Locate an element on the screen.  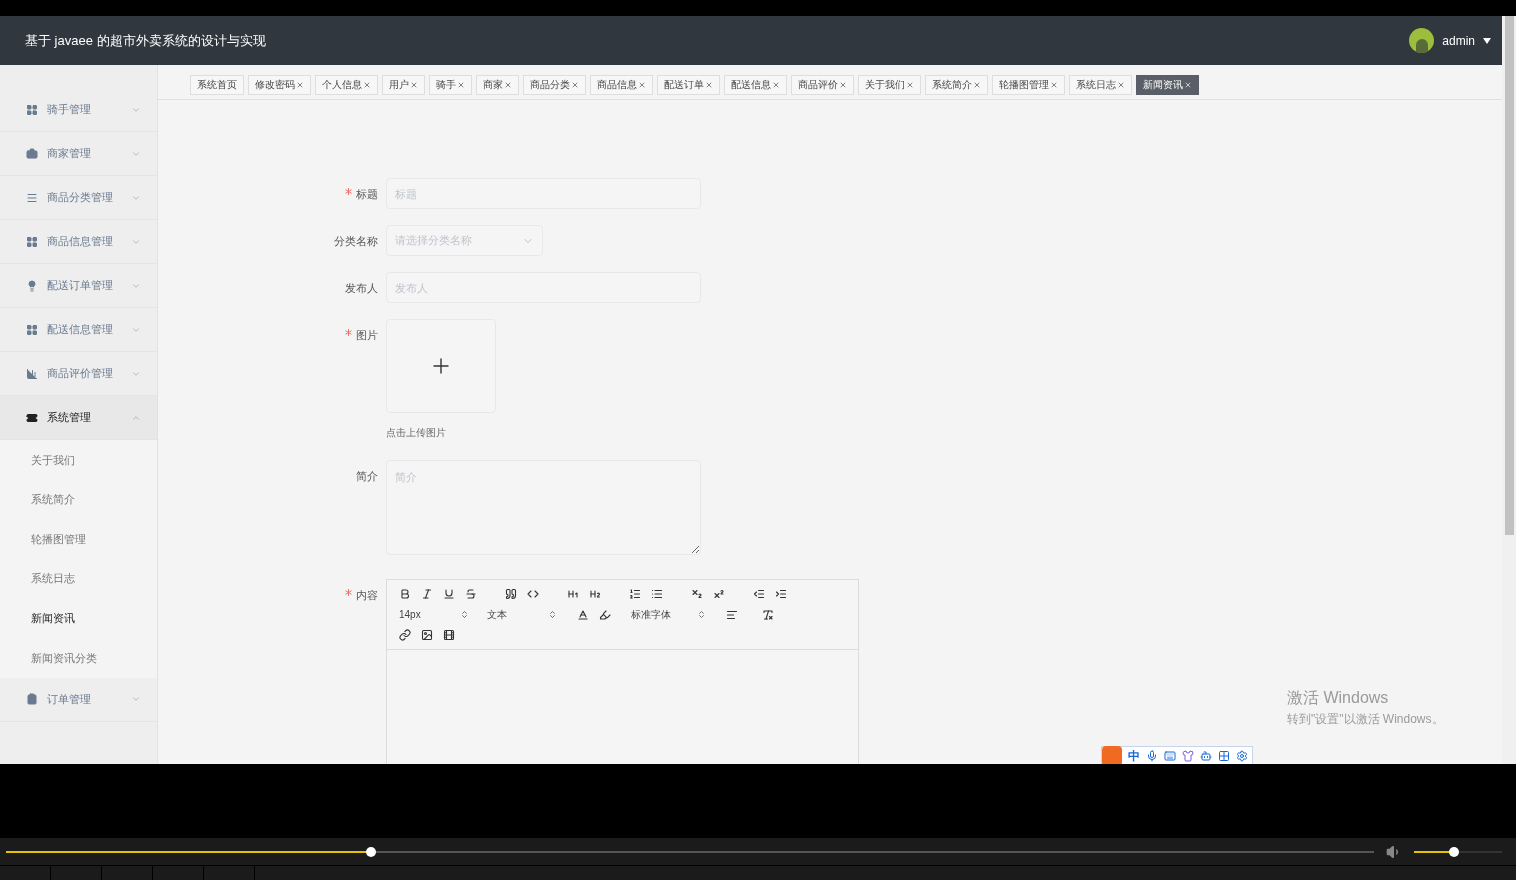
scrollbar is located at coordinates (1509, 390).